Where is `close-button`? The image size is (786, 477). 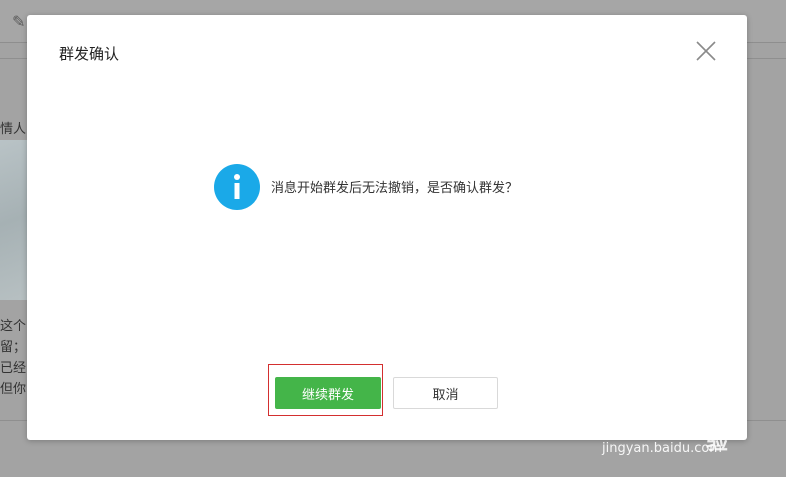
close-button is located at coordinates (706, 51).